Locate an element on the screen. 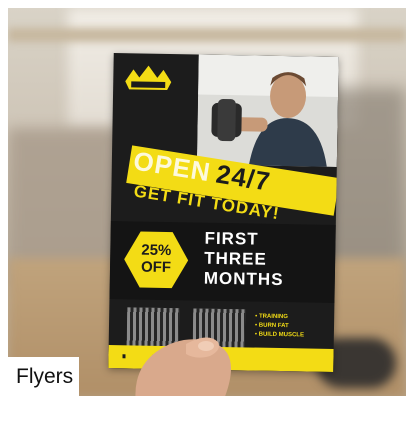 The image size is (414, 423). man-with-dumbbell-icon is located at coordinates (267, 110).